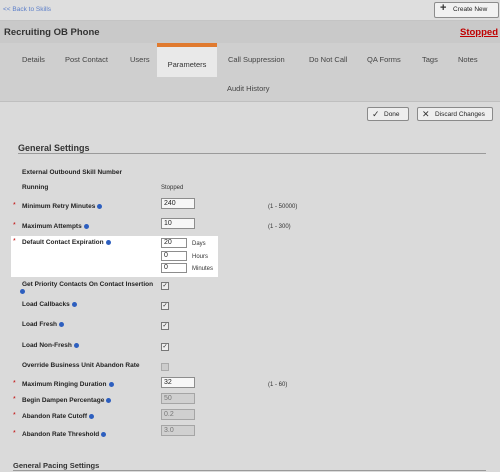 This screenshot has height=472, width=500. Describe the element at coordinates (174, 256) in the screenshot. I see `expiration-hours-input: 0` at that location.